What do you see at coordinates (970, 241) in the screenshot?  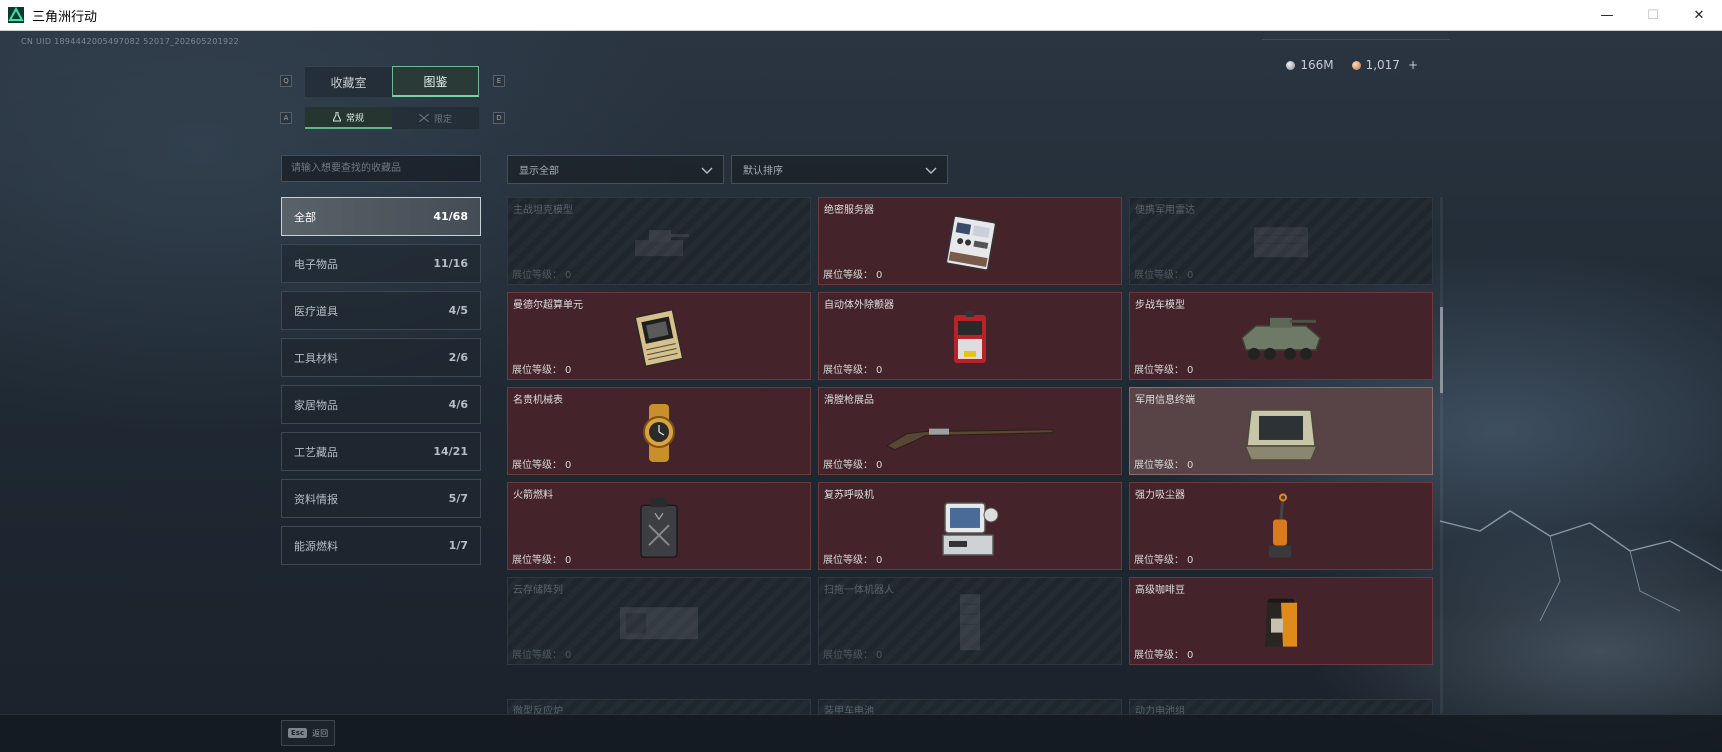 I see `collection-card: 绝密服务器 展位等级： 0` at bounding box center [970, 241].